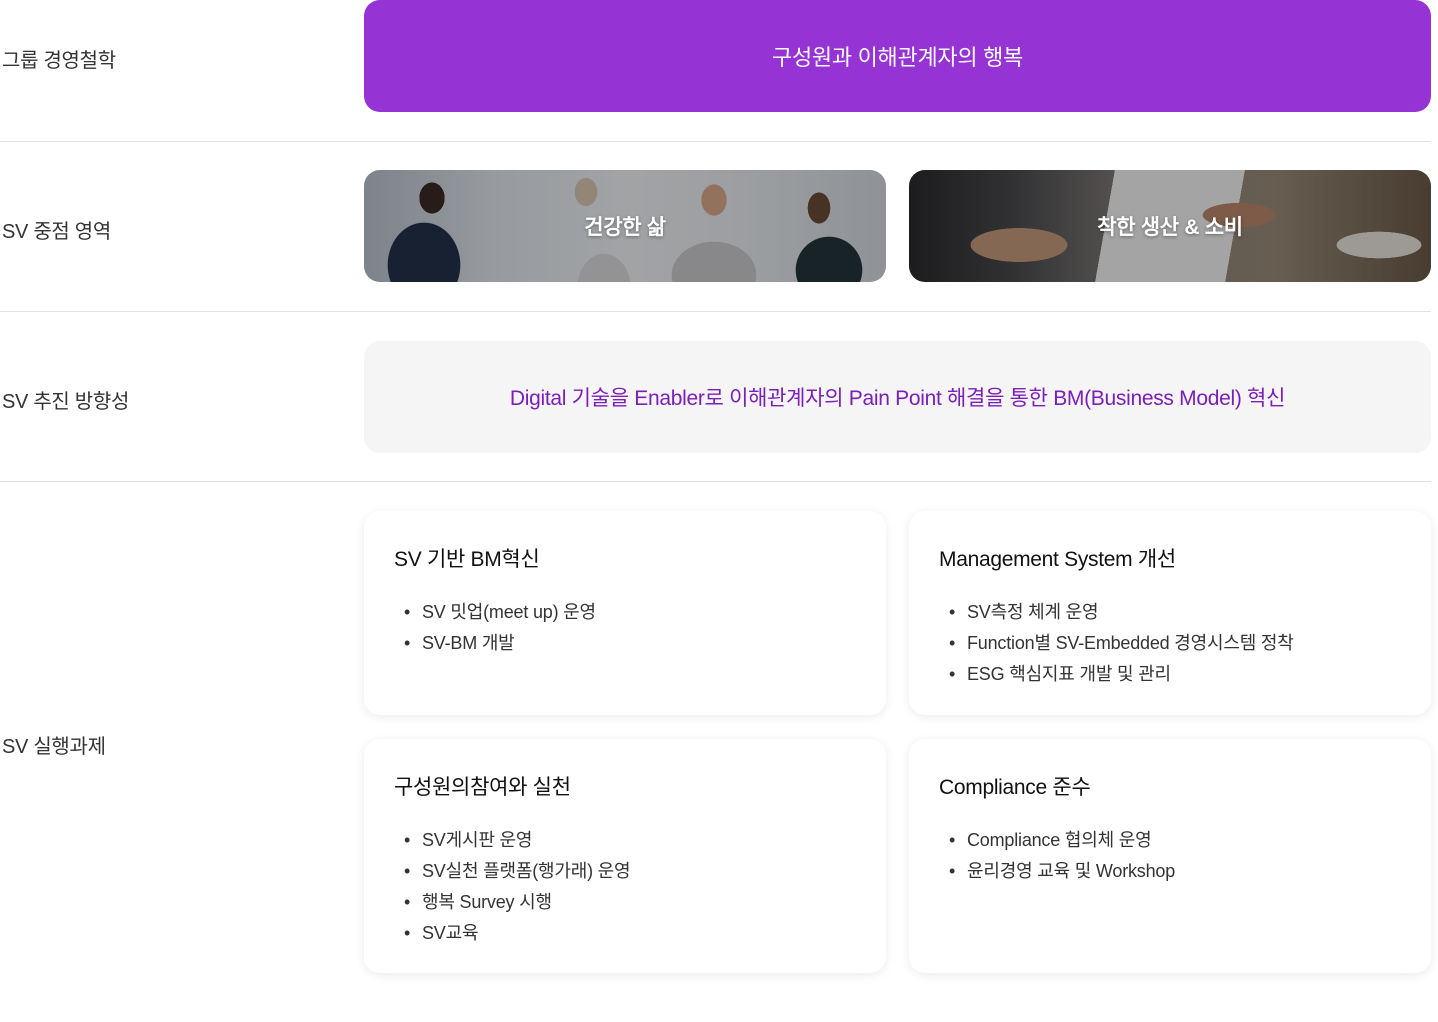  What do you see at coordinates (625, 871) in the screenshot?
I see `task-item: SV실천 플랫폼(행가래) 운영` at bounding box center [625, 871].